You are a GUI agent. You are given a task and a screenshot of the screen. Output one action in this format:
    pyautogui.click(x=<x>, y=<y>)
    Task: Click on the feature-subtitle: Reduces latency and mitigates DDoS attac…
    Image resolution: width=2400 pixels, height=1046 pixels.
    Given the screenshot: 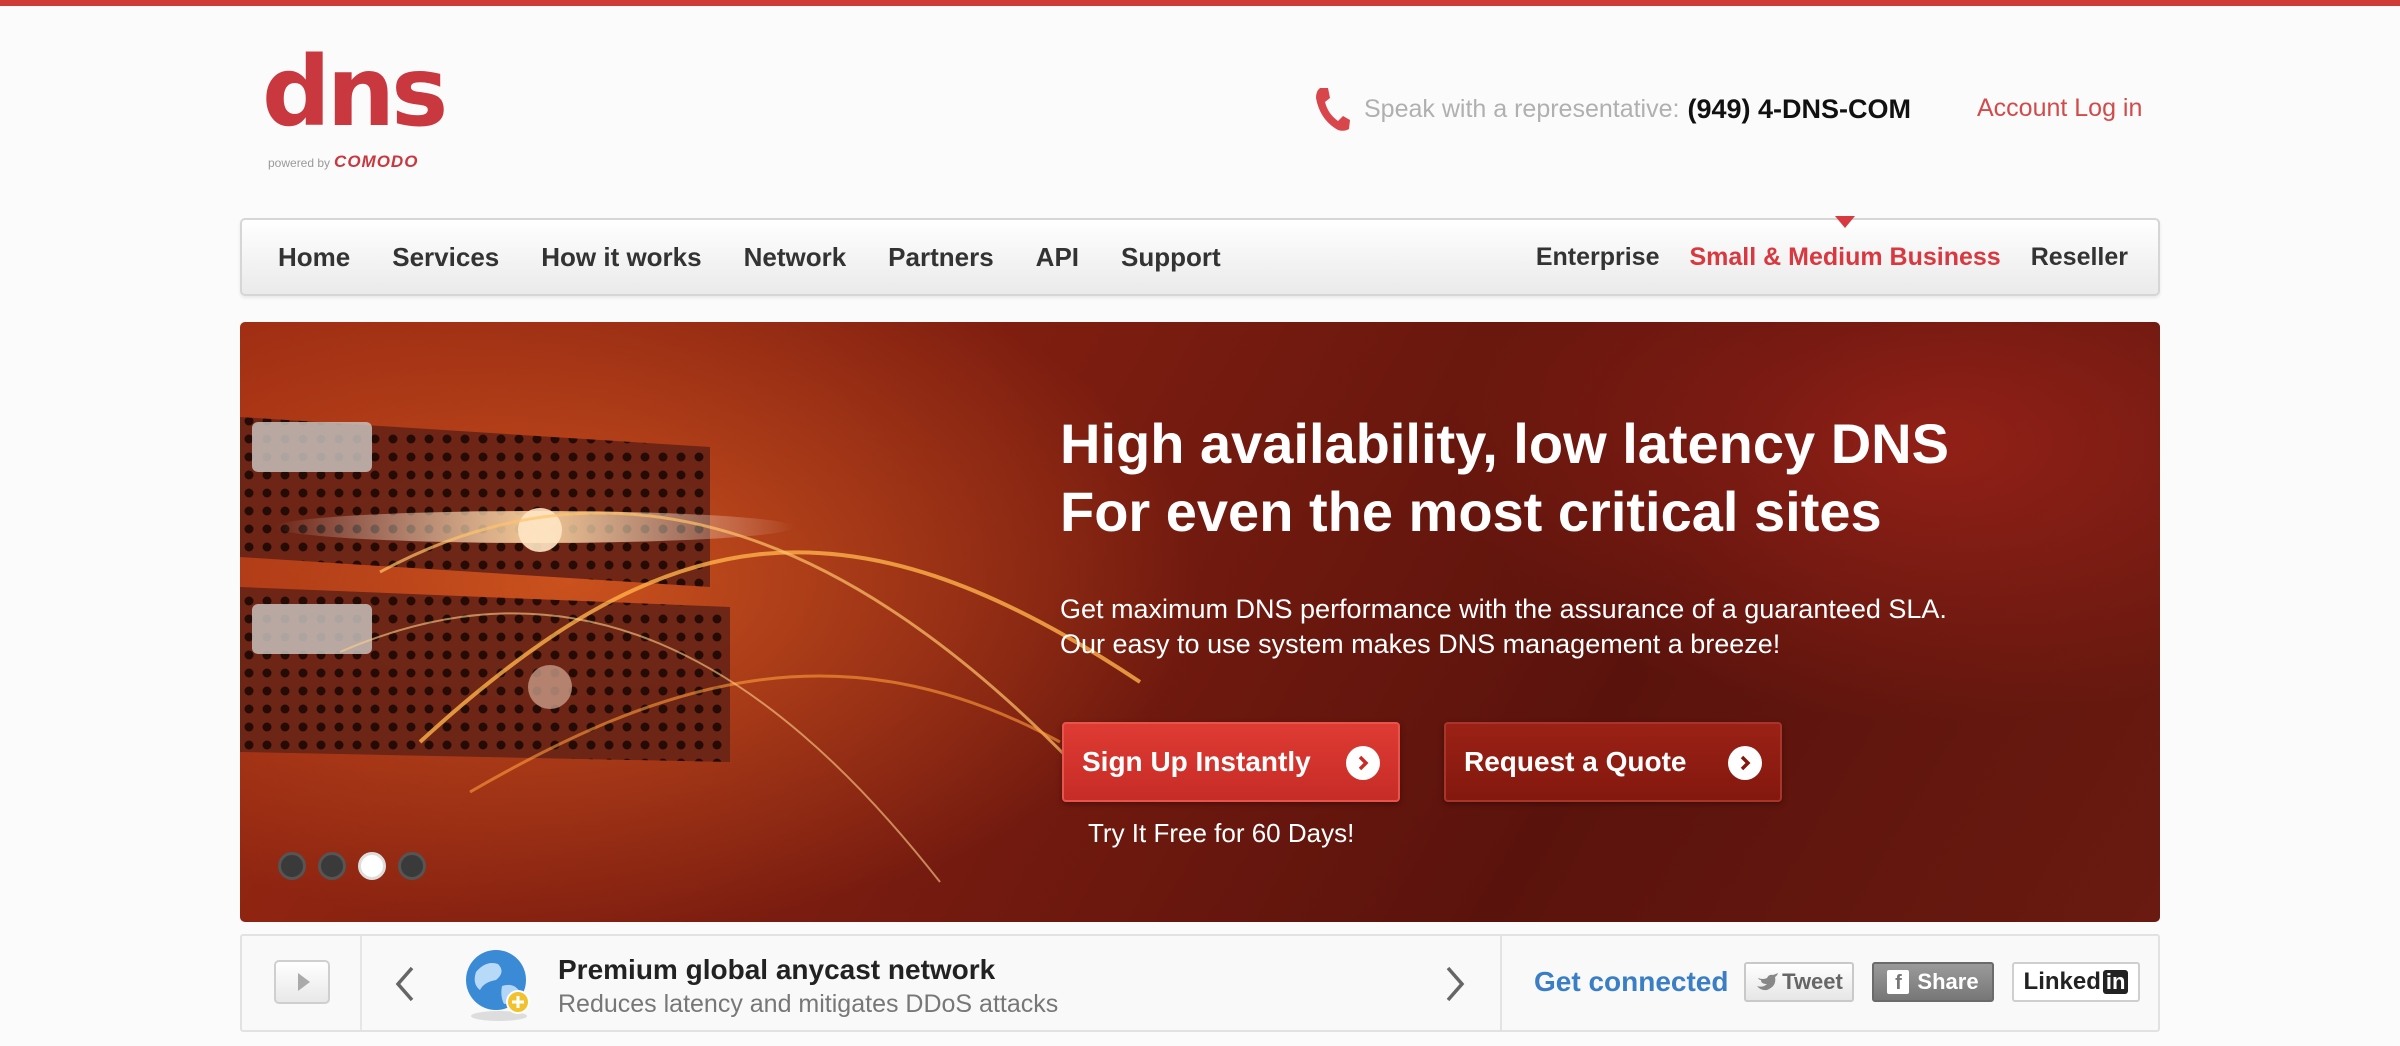 What is the action you would take?
    pyautogui.click(x=808, y=1004)
    